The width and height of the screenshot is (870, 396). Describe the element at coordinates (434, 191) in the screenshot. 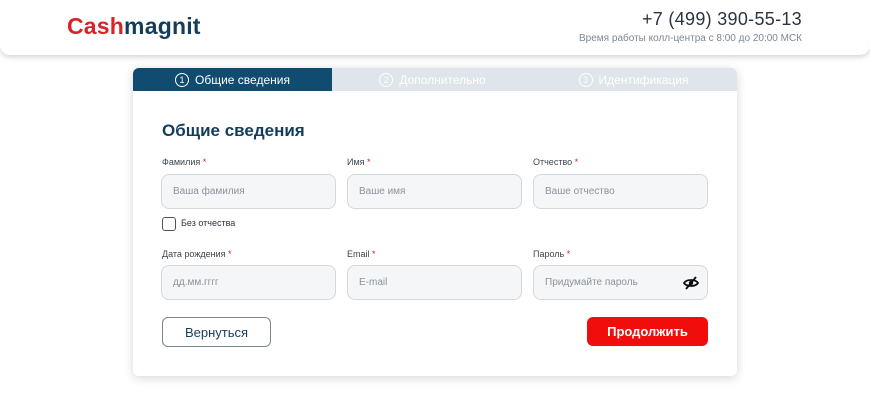

I see `firstname-input: Ваше имя` at that location.